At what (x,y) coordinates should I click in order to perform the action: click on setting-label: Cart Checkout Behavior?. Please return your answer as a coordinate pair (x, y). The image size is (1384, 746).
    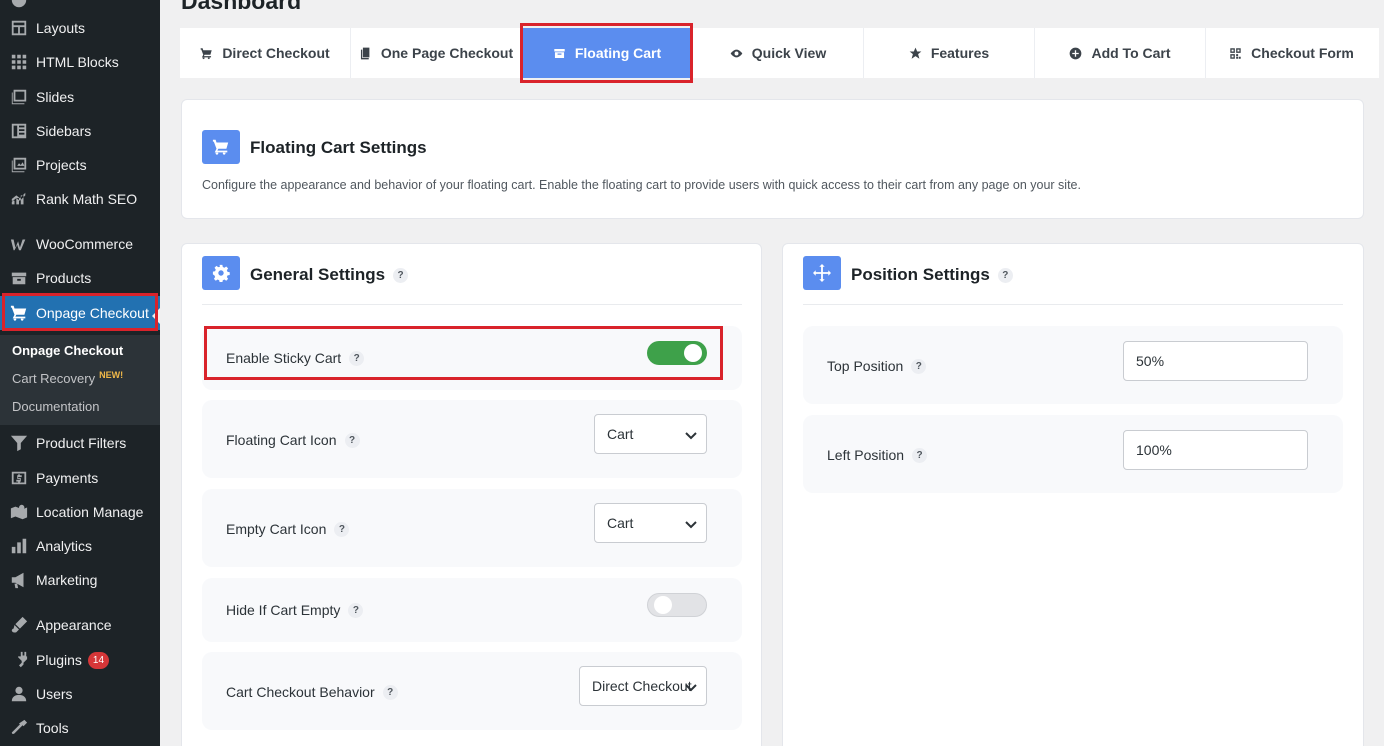
    Looking at the image, I should click on (312, 692).